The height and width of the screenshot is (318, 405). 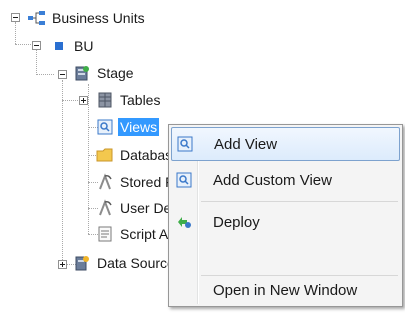 I want to click on tree-node-data-sources: Data Source, so click(x=125, y=263).